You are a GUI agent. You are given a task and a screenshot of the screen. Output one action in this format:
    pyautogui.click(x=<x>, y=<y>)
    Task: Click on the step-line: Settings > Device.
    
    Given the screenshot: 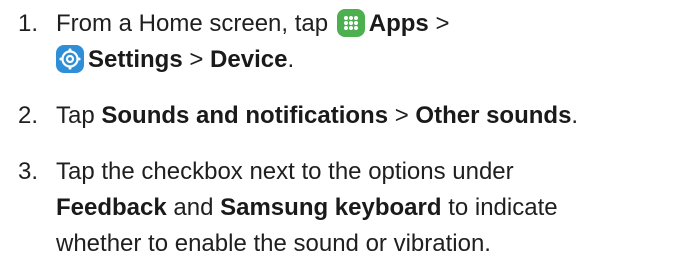 What is the action you would take?
    pyautogui.click(x=366, y=60)
    